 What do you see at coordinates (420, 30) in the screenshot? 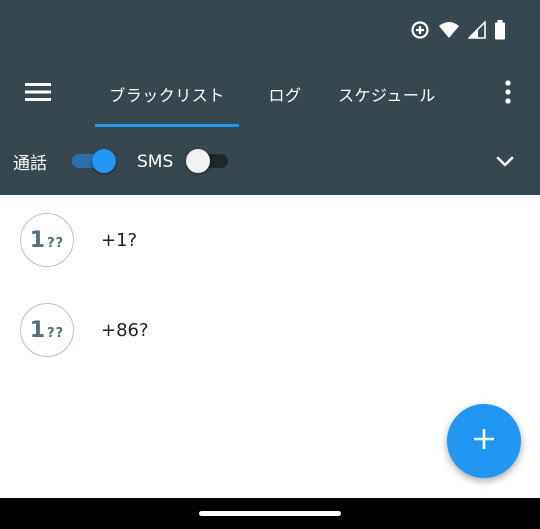
I see `data-saver-icon` at bounding box center [420, 30].